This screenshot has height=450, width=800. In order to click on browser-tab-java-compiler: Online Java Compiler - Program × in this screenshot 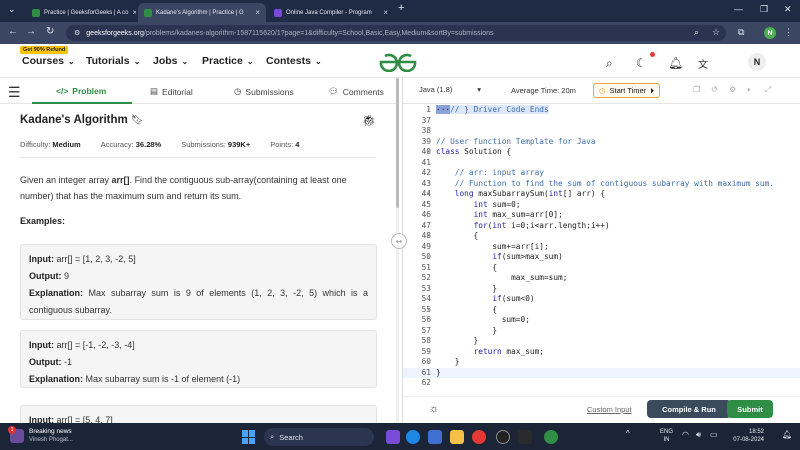, I will do `click(331, 12)`.